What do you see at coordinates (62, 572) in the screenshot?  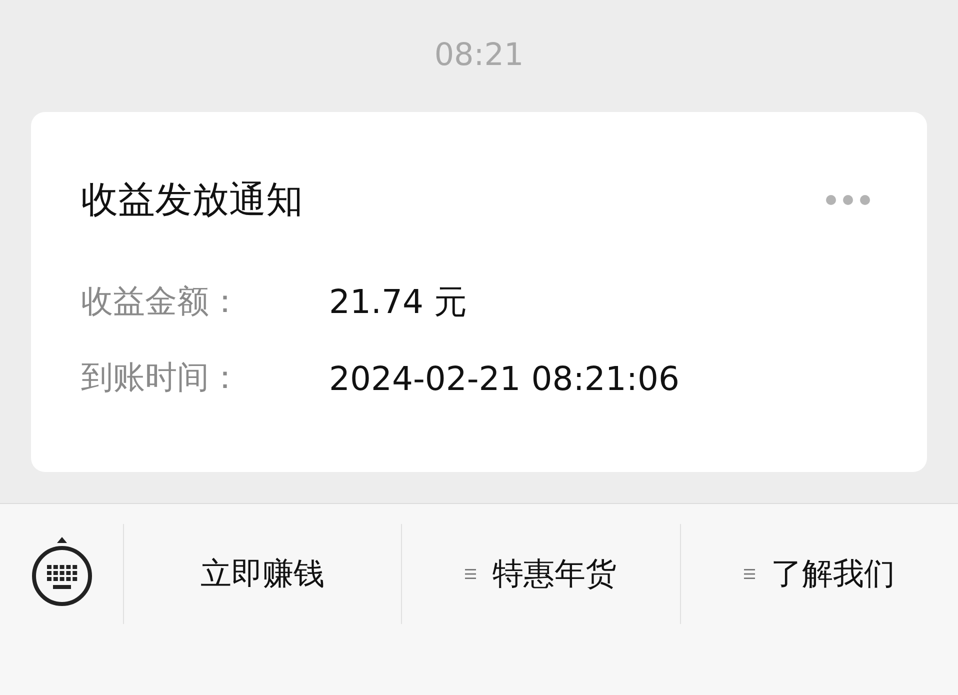 I see `keyboard-icon` at bounding box center [62, 572].